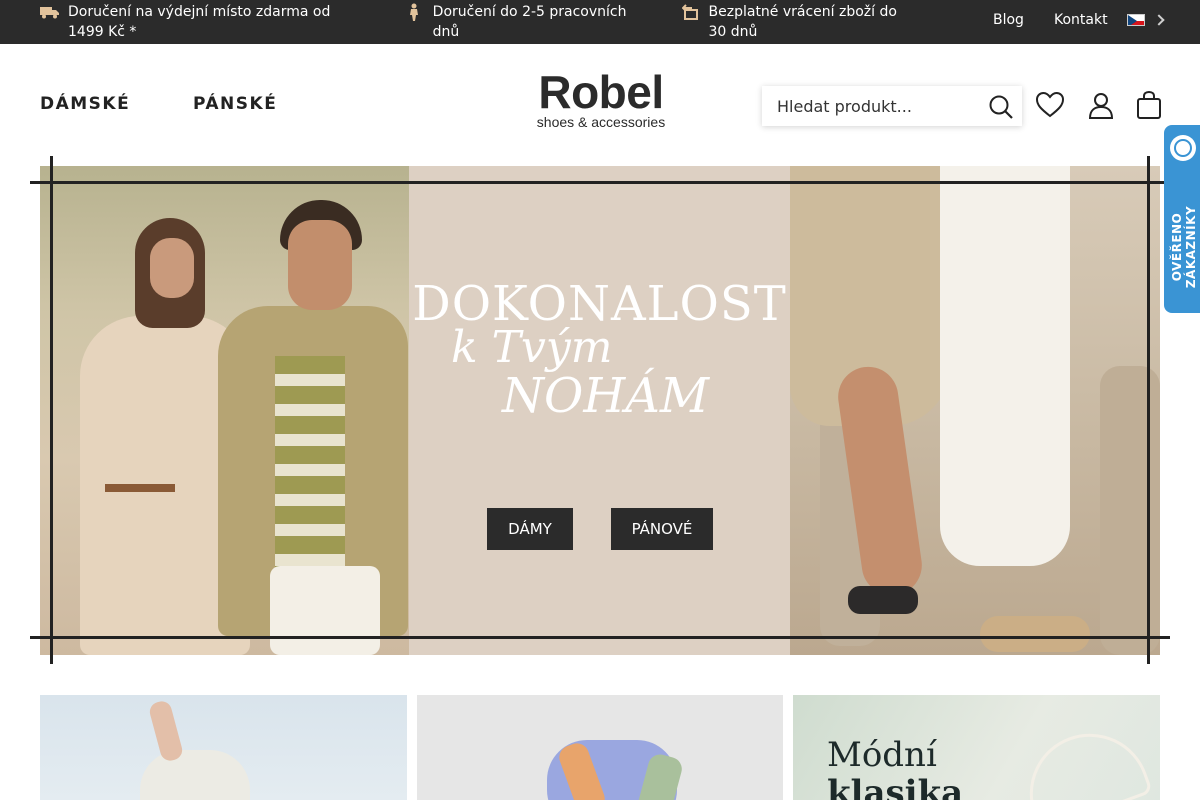 This screenshot has height=800, width=1200. What do you see at coordinates (895, 786) in the screenshot?
I see `tile-title-bold: klasika` at bounding box center [895, 786].